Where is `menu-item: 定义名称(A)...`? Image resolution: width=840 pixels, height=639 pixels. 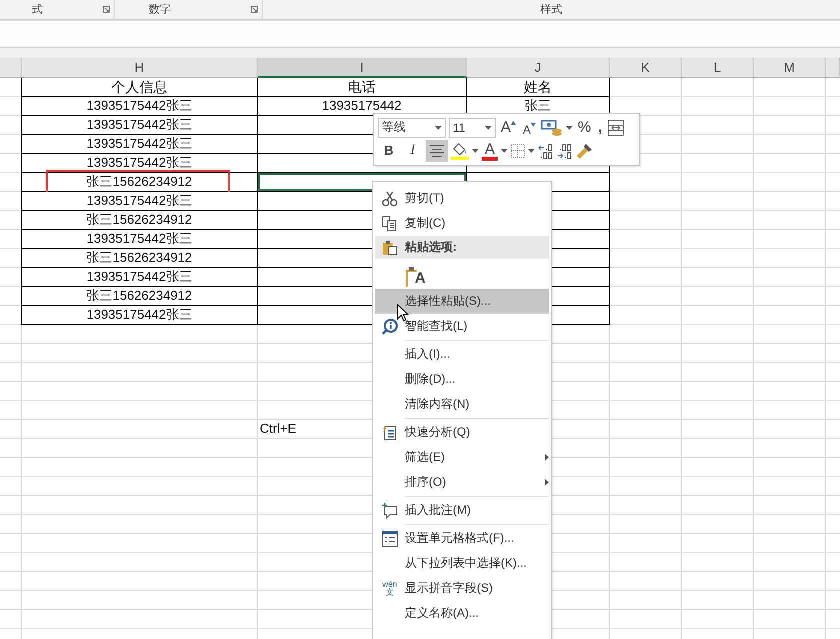
menu-item: 定义名称(A)... is located at coordinates (462, 613).